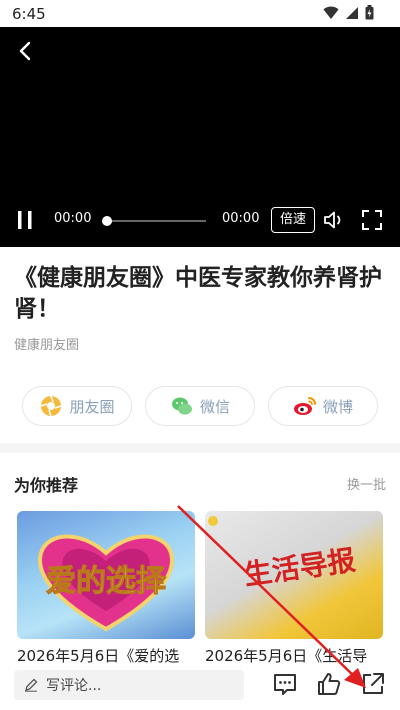  I want to click on current-time: 00:00, so click(73, 218).